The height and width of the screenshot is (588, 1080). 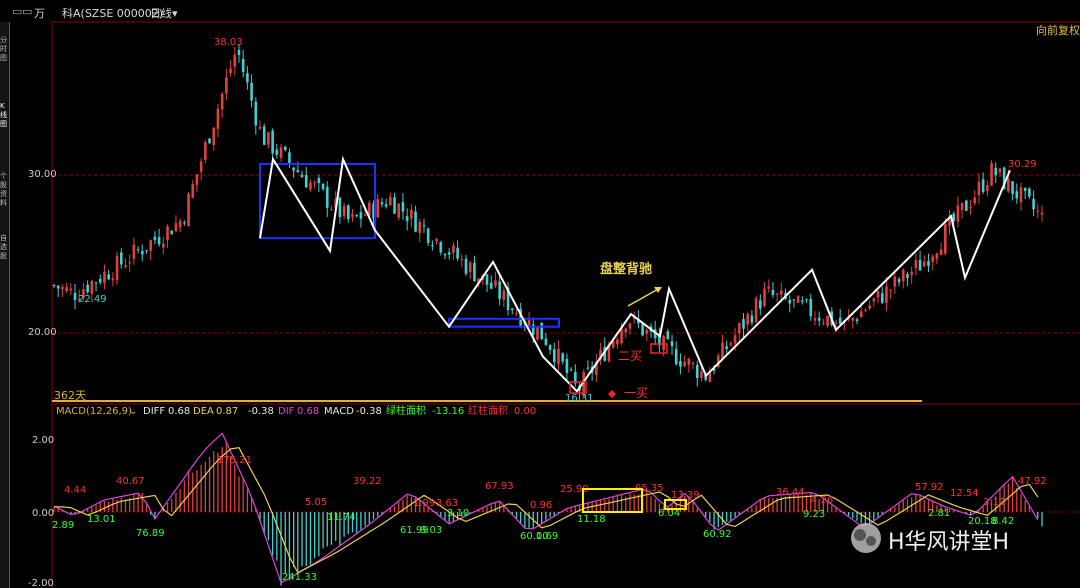 I want to click on green-area-label: 绿柱面积, so click(x=406, y=410).